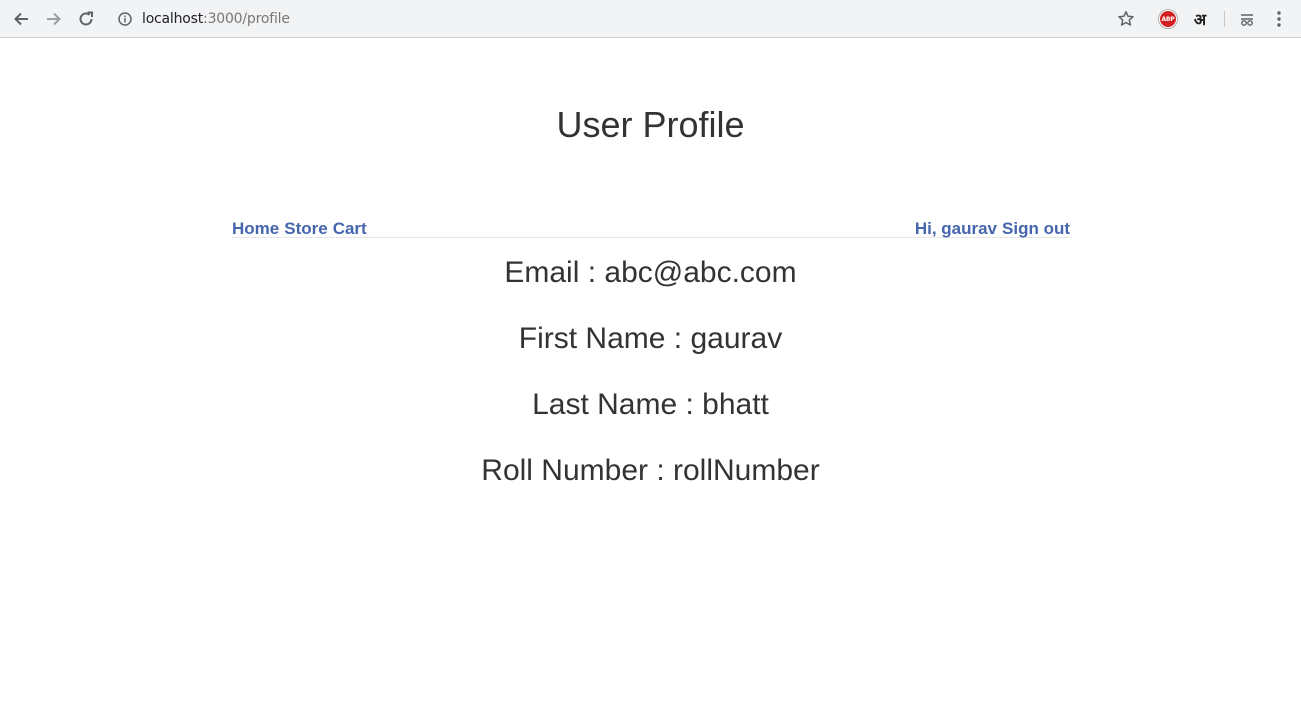 This screenshot has width=1301, height=710. What do you see at coordinates (650, 272) in the screenshot?
I see `email-field: Email : abc@abc.com` at bounding box center [650, 272].